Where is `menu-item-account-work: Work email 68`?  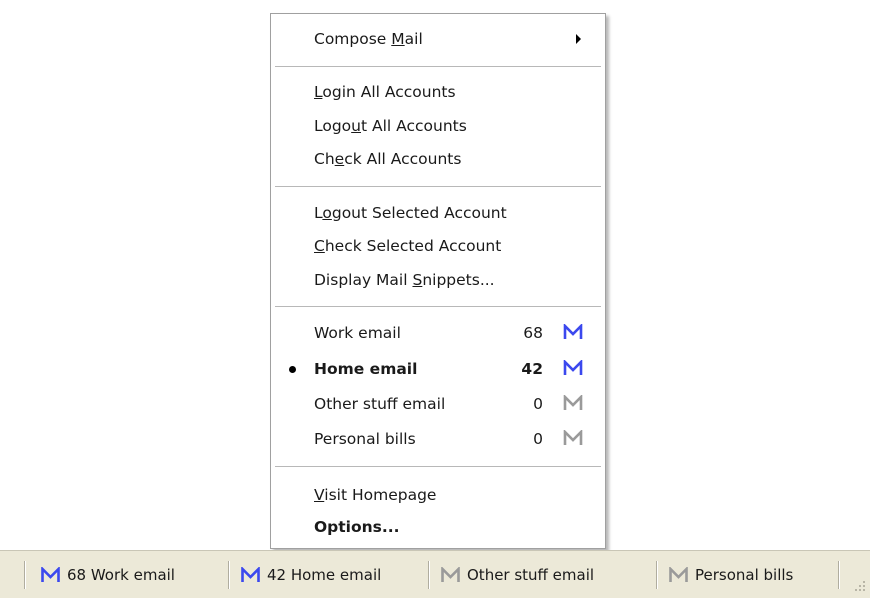
menu-item-account-work: Work email 68 is located at coordinates (438, 333).